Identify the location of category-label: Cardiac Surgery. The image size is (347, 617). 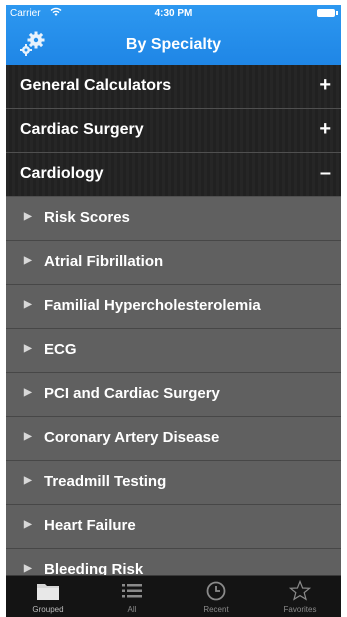
(82, 129).